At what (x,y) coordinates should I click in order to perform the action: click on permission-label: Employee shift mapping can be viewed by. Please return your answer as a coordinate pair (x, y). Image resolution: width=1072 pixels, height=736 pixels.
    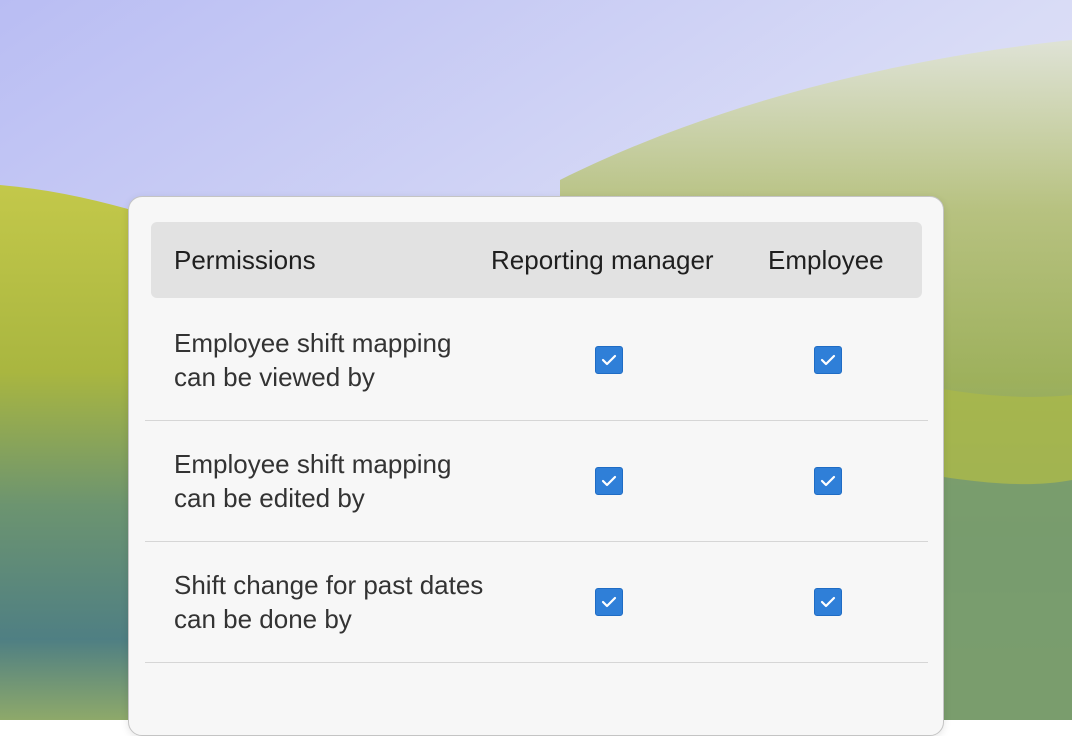
    Looking at the image, I should click on (339, 360).